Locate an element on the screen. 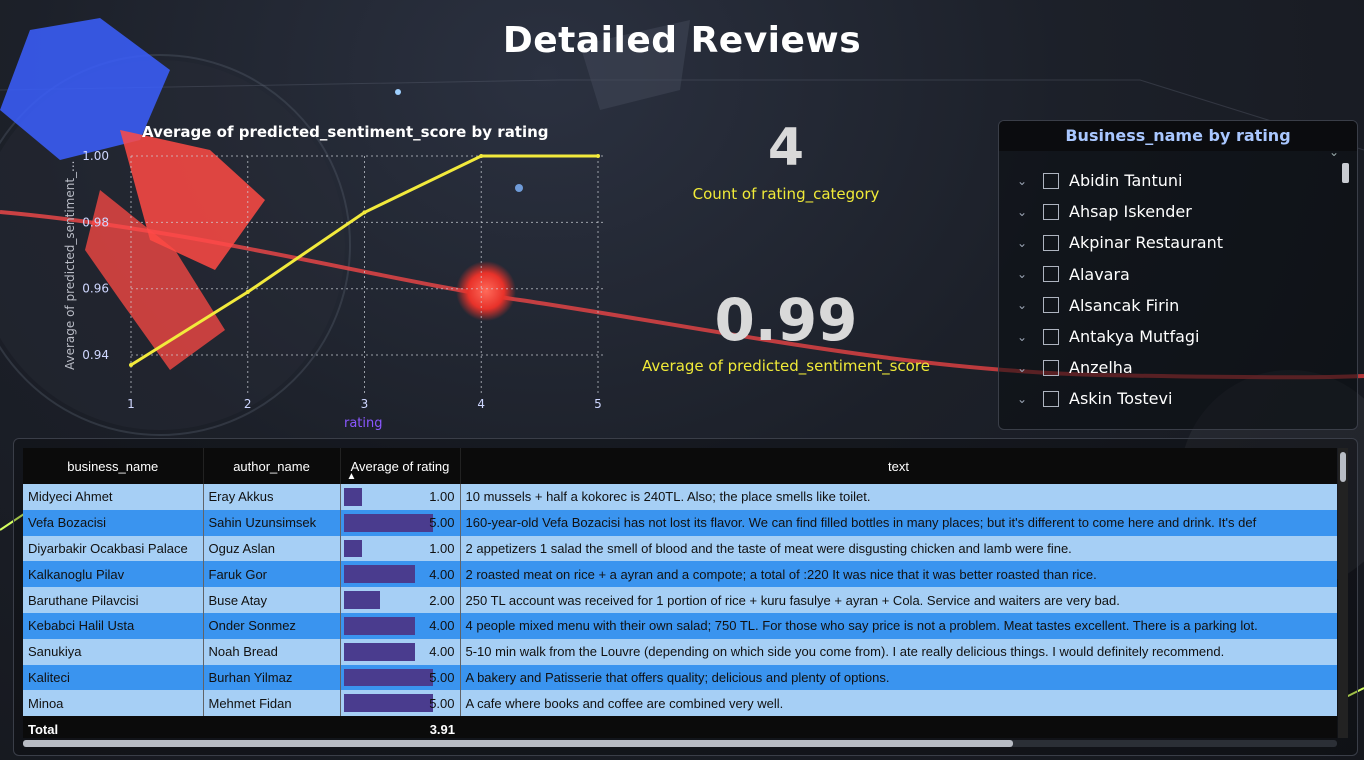  slicer-item: ⌄ Akpinar Restaurant is located at coordinates (1169, 242).